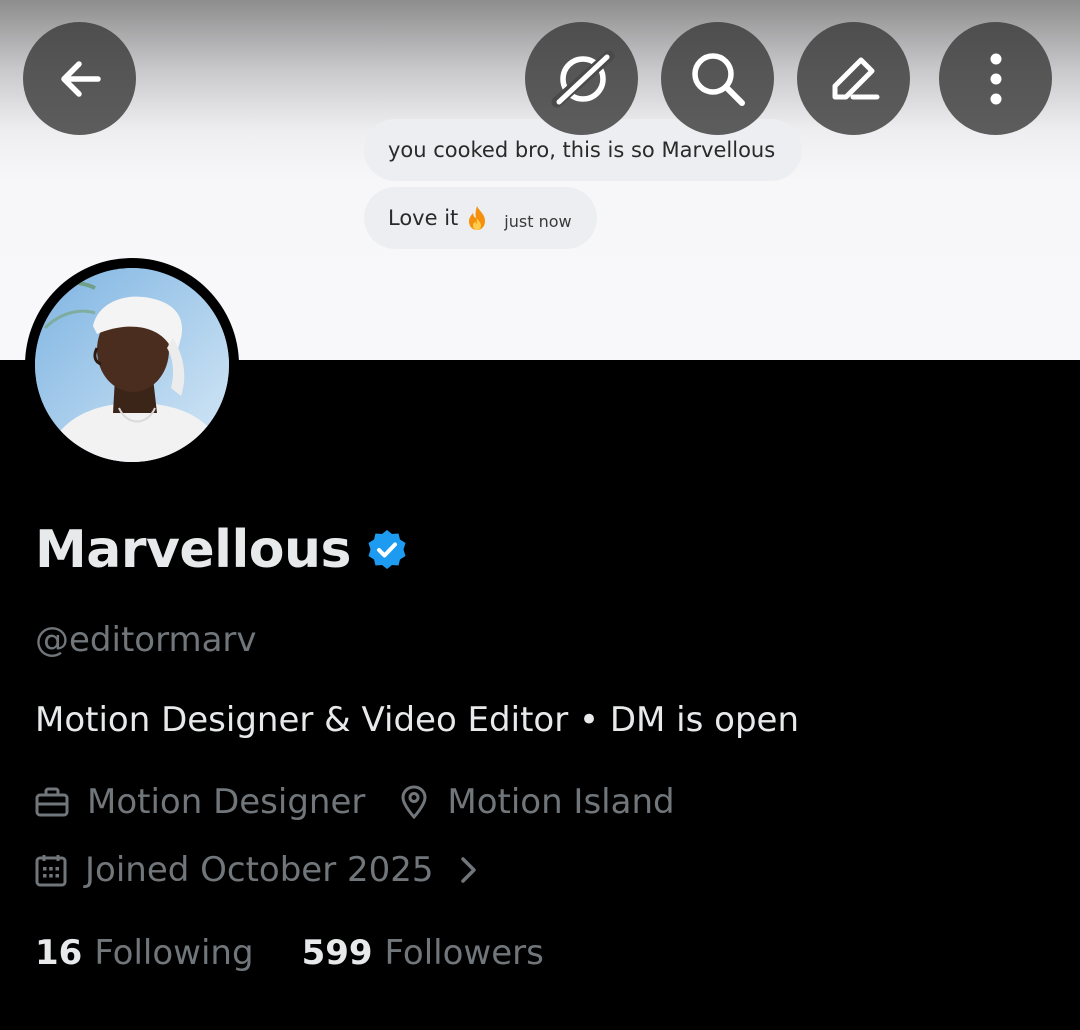  Describe the element at coordinates (289, 953) in the screenshot. I see `follow-stats: 16 Following 599 Followers` at that location.